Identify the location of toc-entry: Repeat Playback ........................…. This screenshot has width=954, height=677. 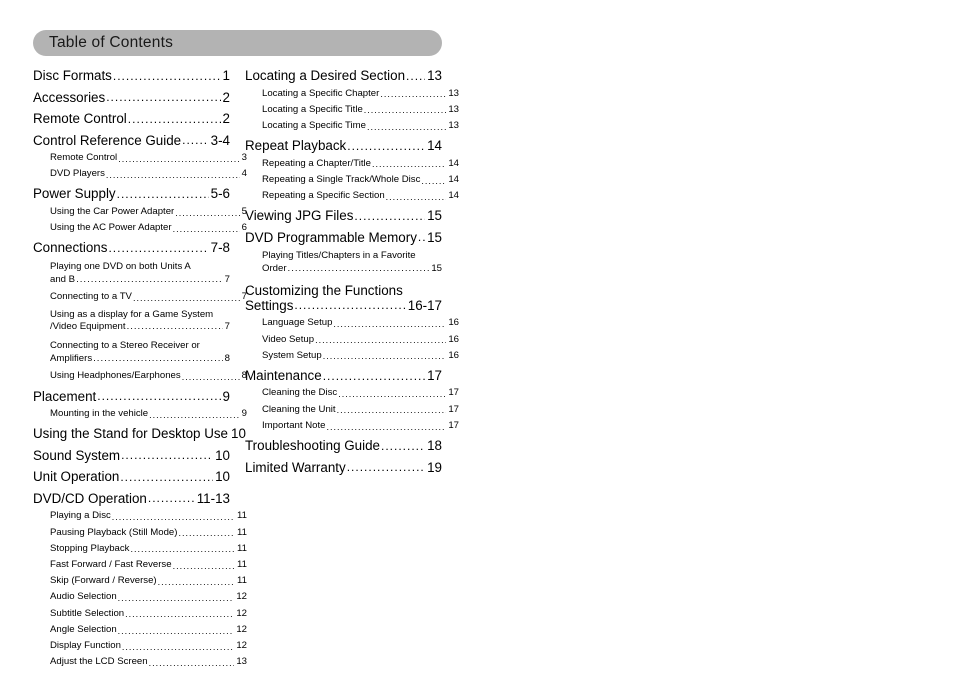
(343, 145).